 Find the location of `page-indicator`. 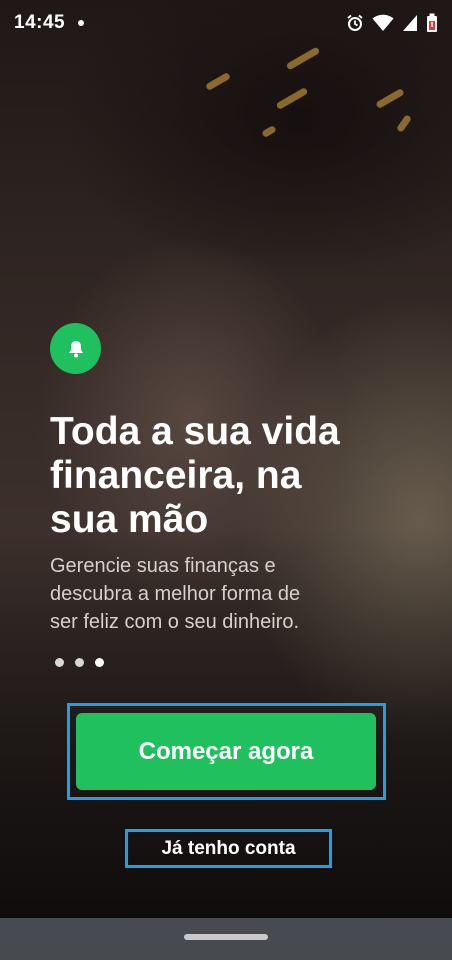

page-indicator is located at coordinates (79, 662).